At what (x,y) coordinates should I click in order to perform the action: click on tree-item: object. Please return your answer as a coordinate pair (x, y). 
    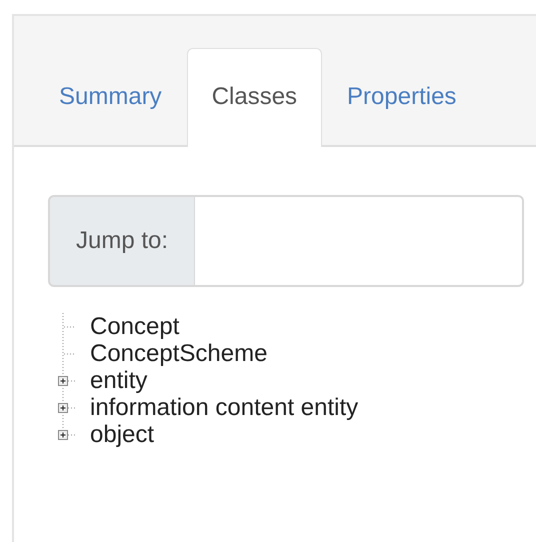
    Looking at the image, I should click on (122, 434).